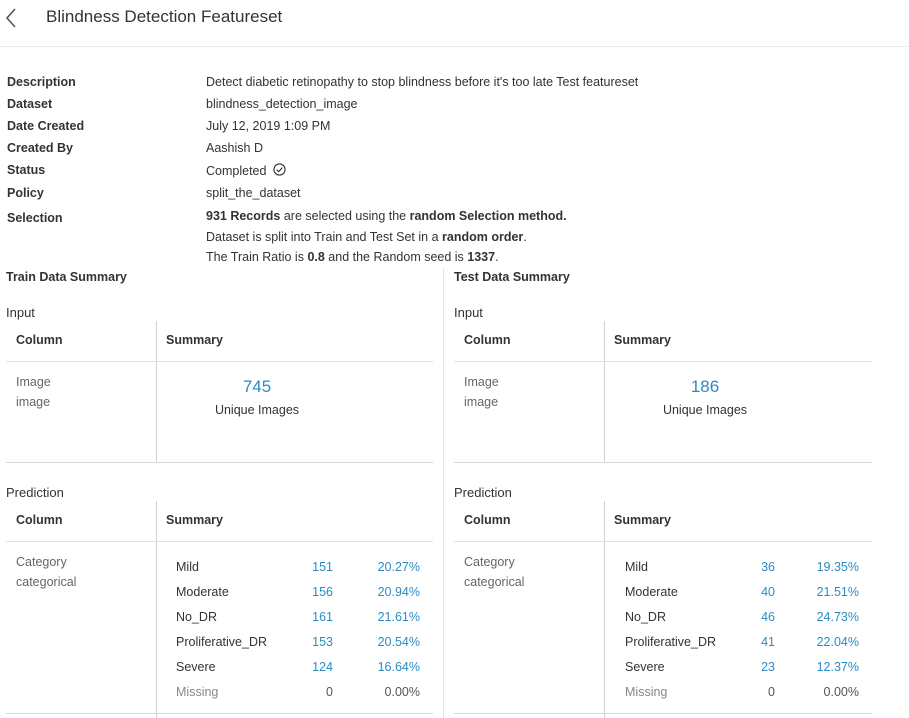 This screenshot has width=909, height=718. I want to click on page-title: Blindness Detection Featureset, so click(164, 16).